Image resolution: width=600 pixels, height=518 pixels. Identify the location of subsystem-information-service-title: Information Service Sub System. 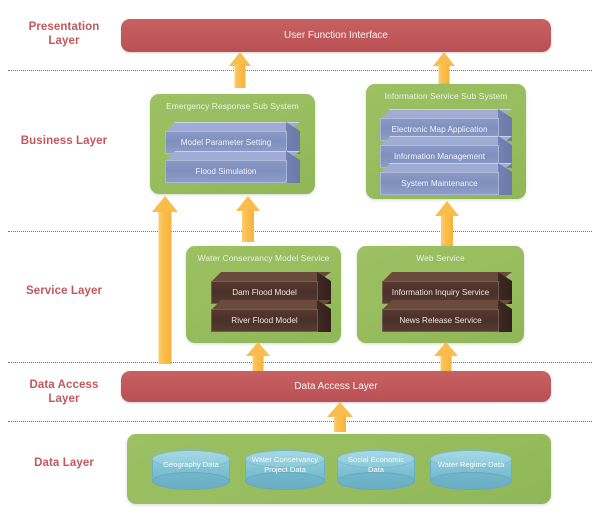
(446, 96).